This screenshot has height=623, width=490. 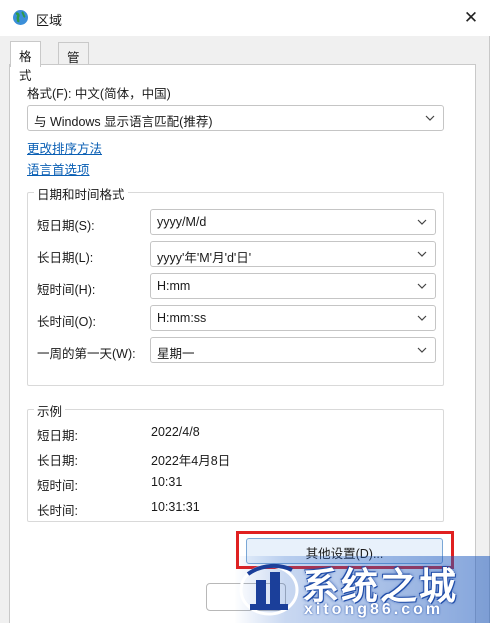 What do you see at coordinates (293, 254) in the screenshot?
I see `long-date-select: yyyy'年'M'月'd'日'` at bounding box center [293, 254].